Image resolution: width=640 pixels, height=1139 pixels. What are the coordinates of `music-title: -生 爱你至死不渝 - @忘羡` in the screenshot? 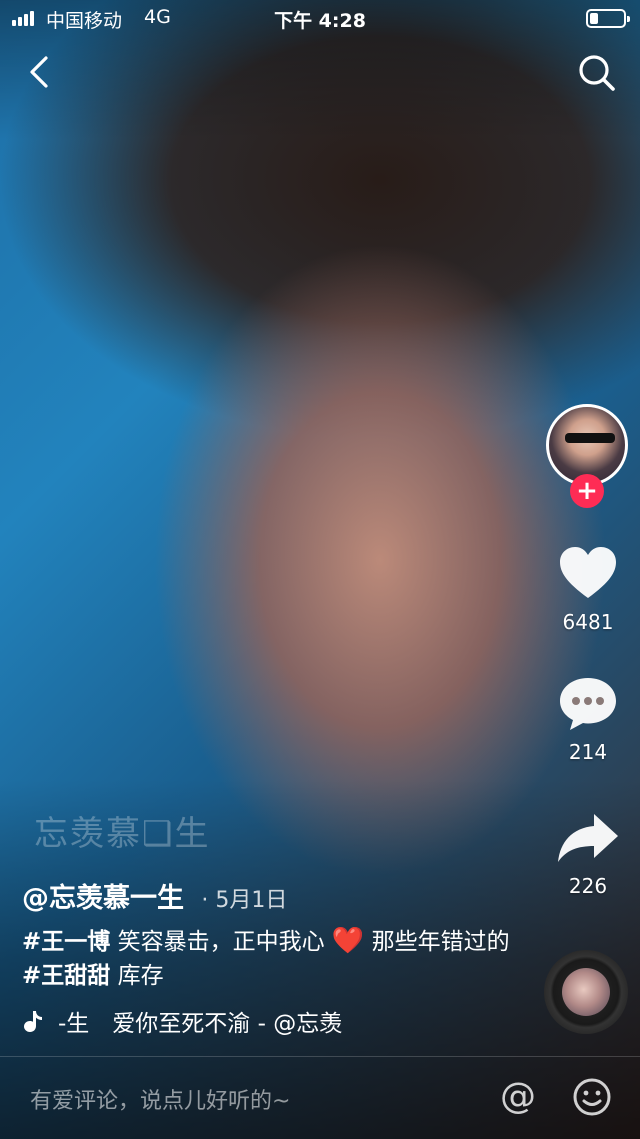 It's located at (200, 1024).